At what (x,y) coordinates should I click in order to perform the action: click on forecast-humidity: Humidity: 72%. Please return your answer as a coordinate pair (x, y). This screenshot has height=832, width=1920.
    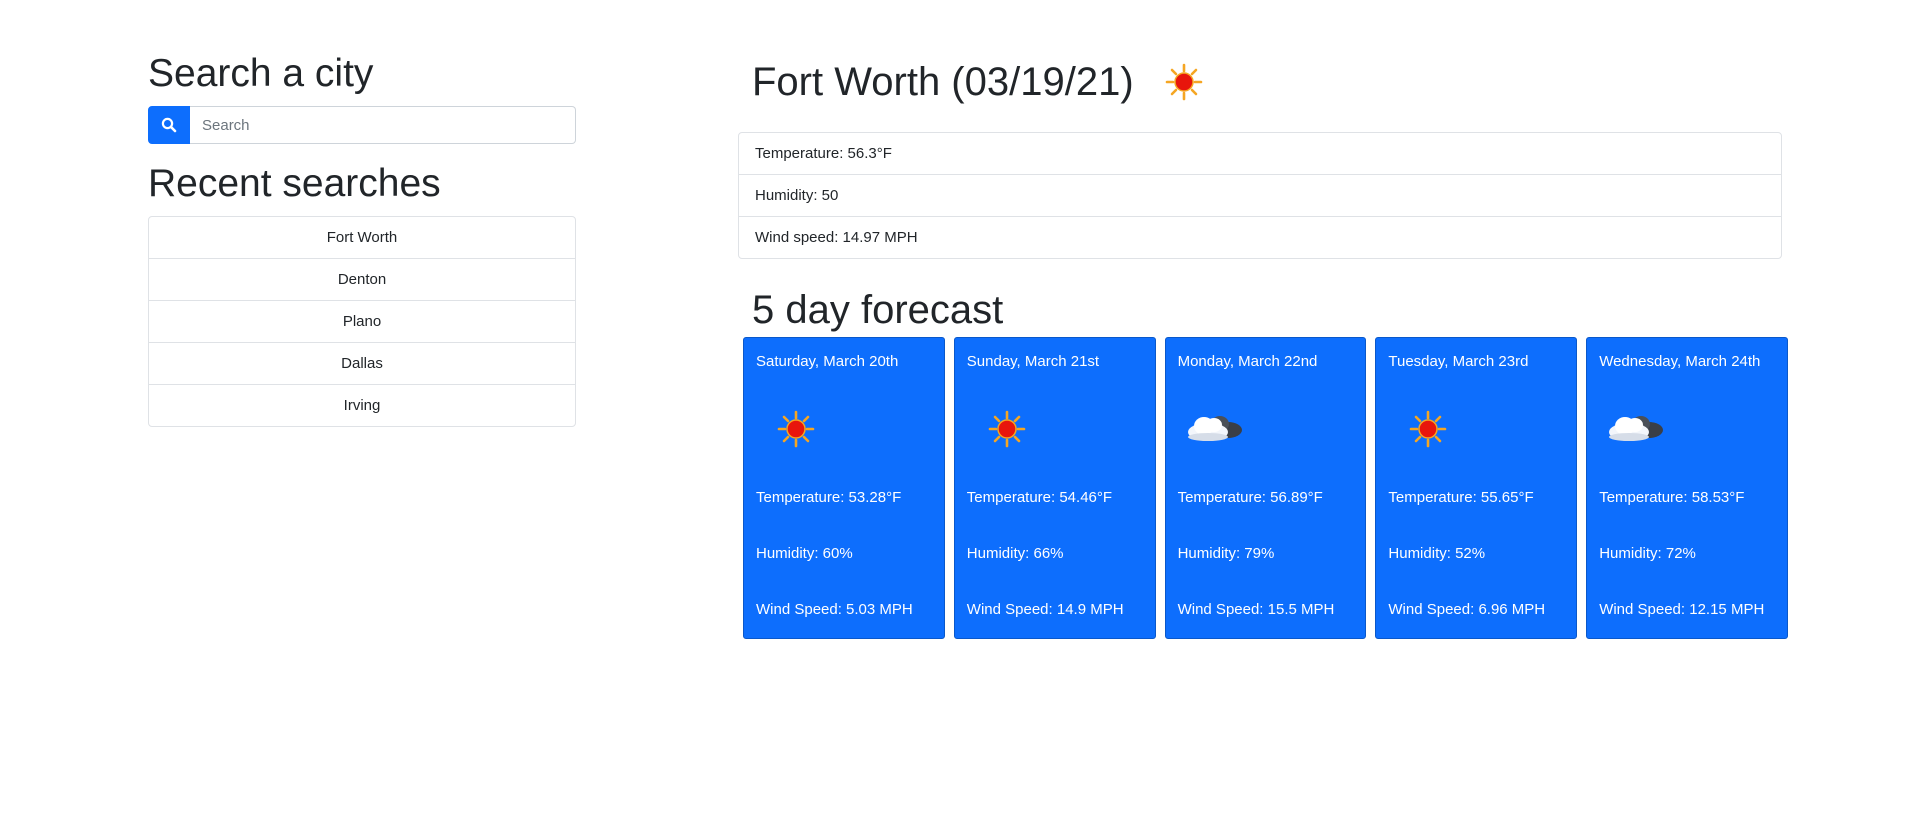
    Looking at the image, I should click on (1647, 553).